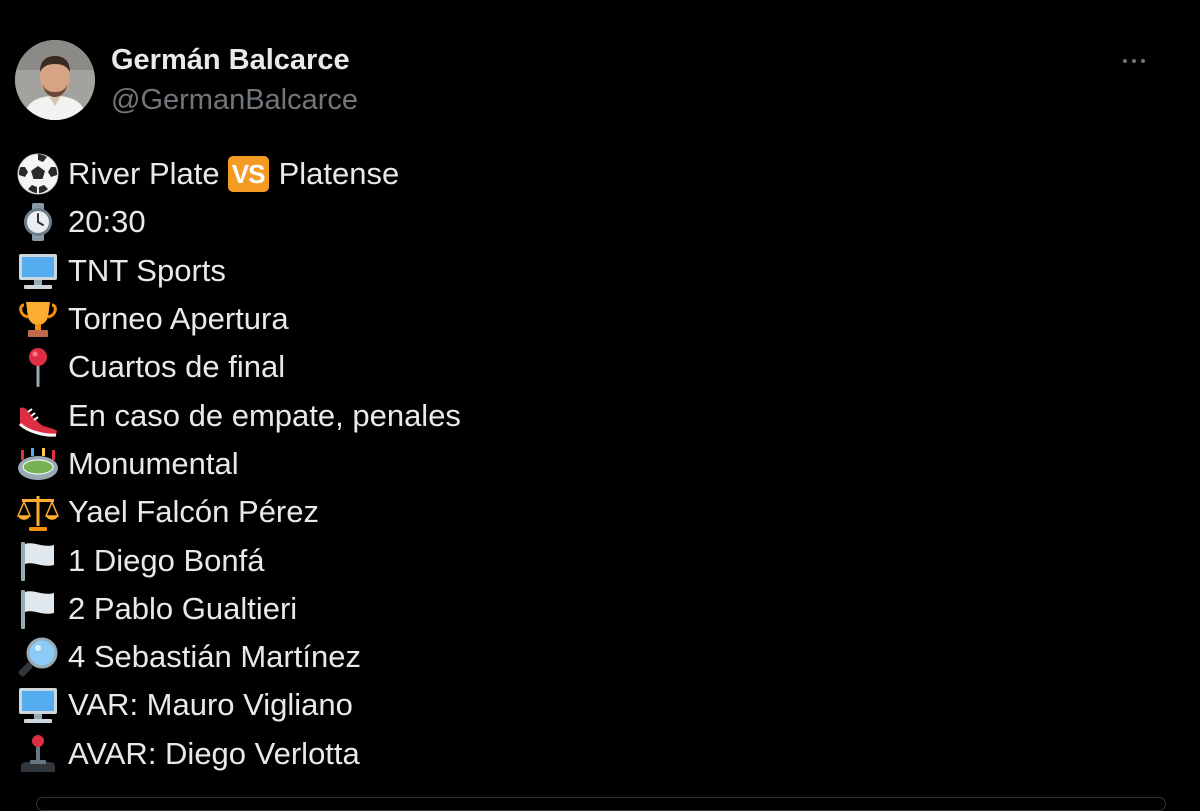 The width and height of the screenshot is (1200, 811). I want to click on assistant1-text: 1 Diego Bonfá, so click(166, 560).